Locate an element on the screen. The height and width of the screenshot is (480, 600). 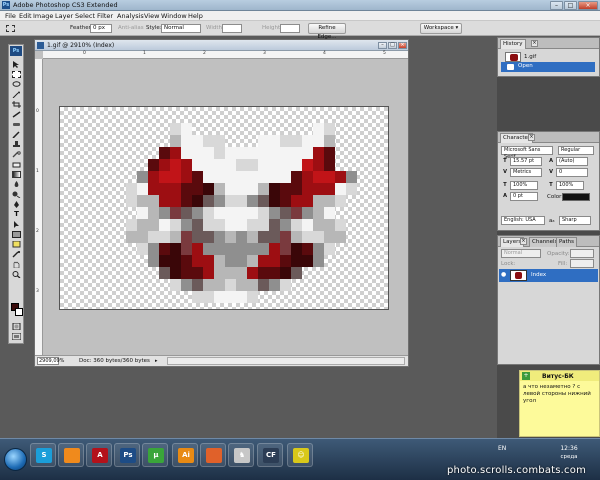
layer-name: Index is located at coordinates (538, 275).